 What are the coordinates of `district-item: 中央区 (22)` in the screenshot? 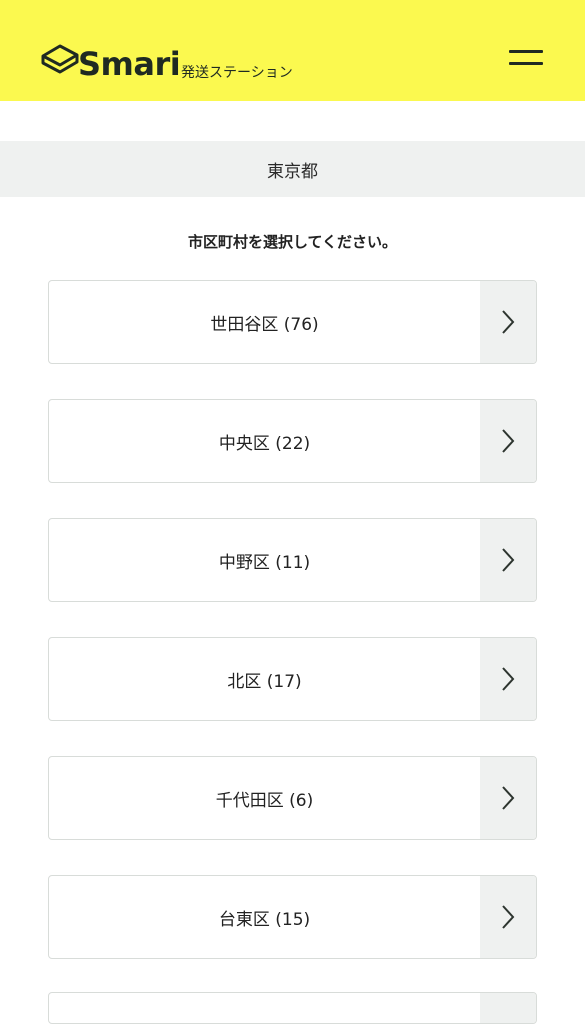 It's located at (292, 441).